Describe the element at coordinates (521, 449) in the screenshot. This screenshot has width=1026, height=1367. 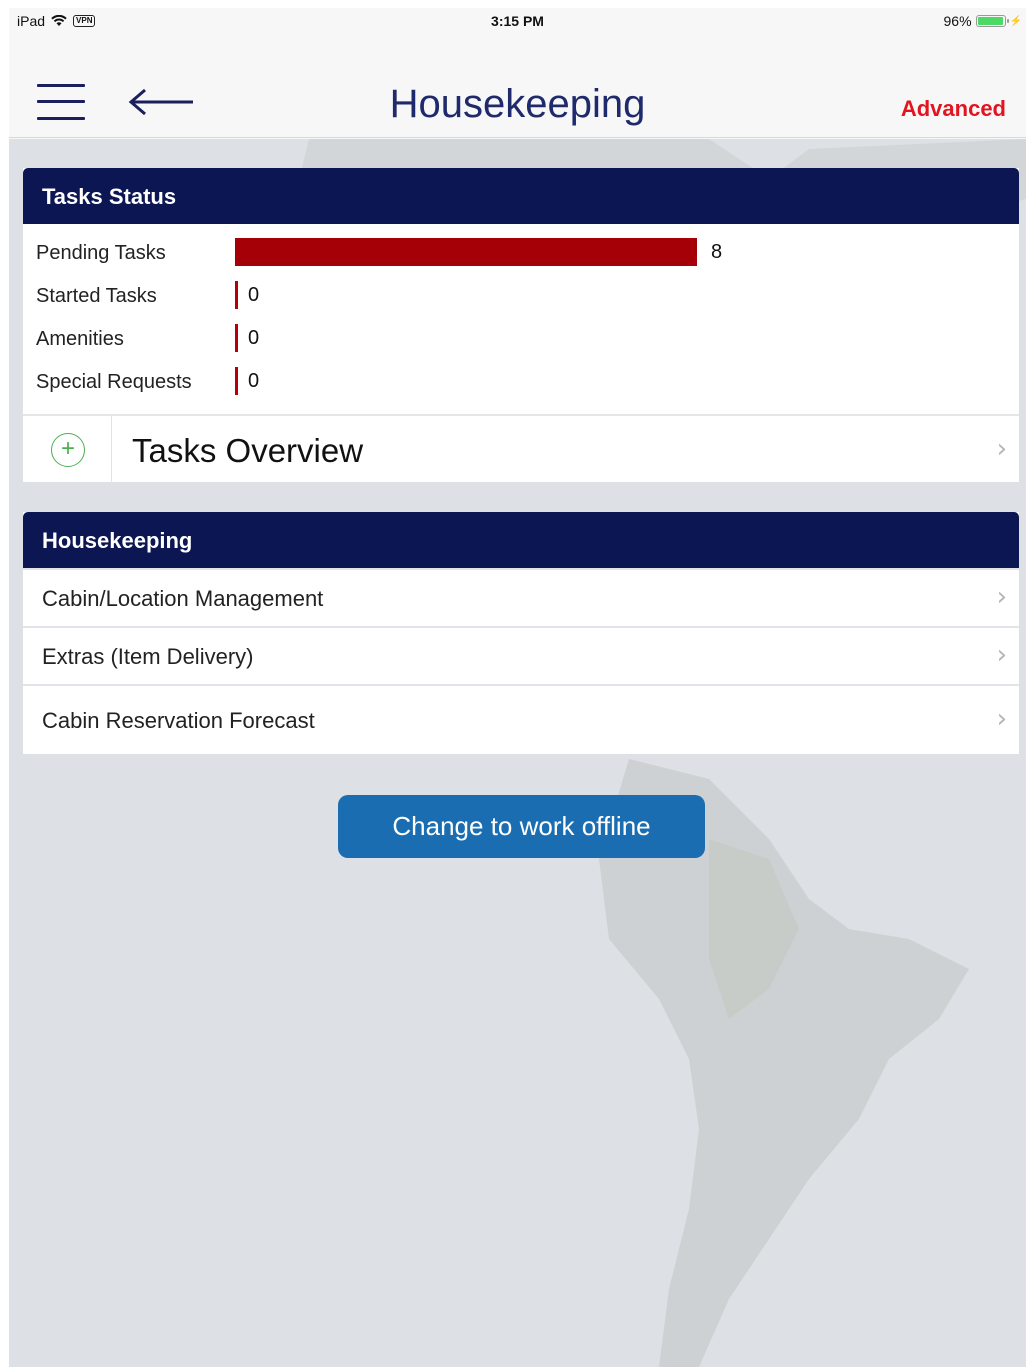
I see `tasks-overview-row: + Tasks Overview ›` at that location.